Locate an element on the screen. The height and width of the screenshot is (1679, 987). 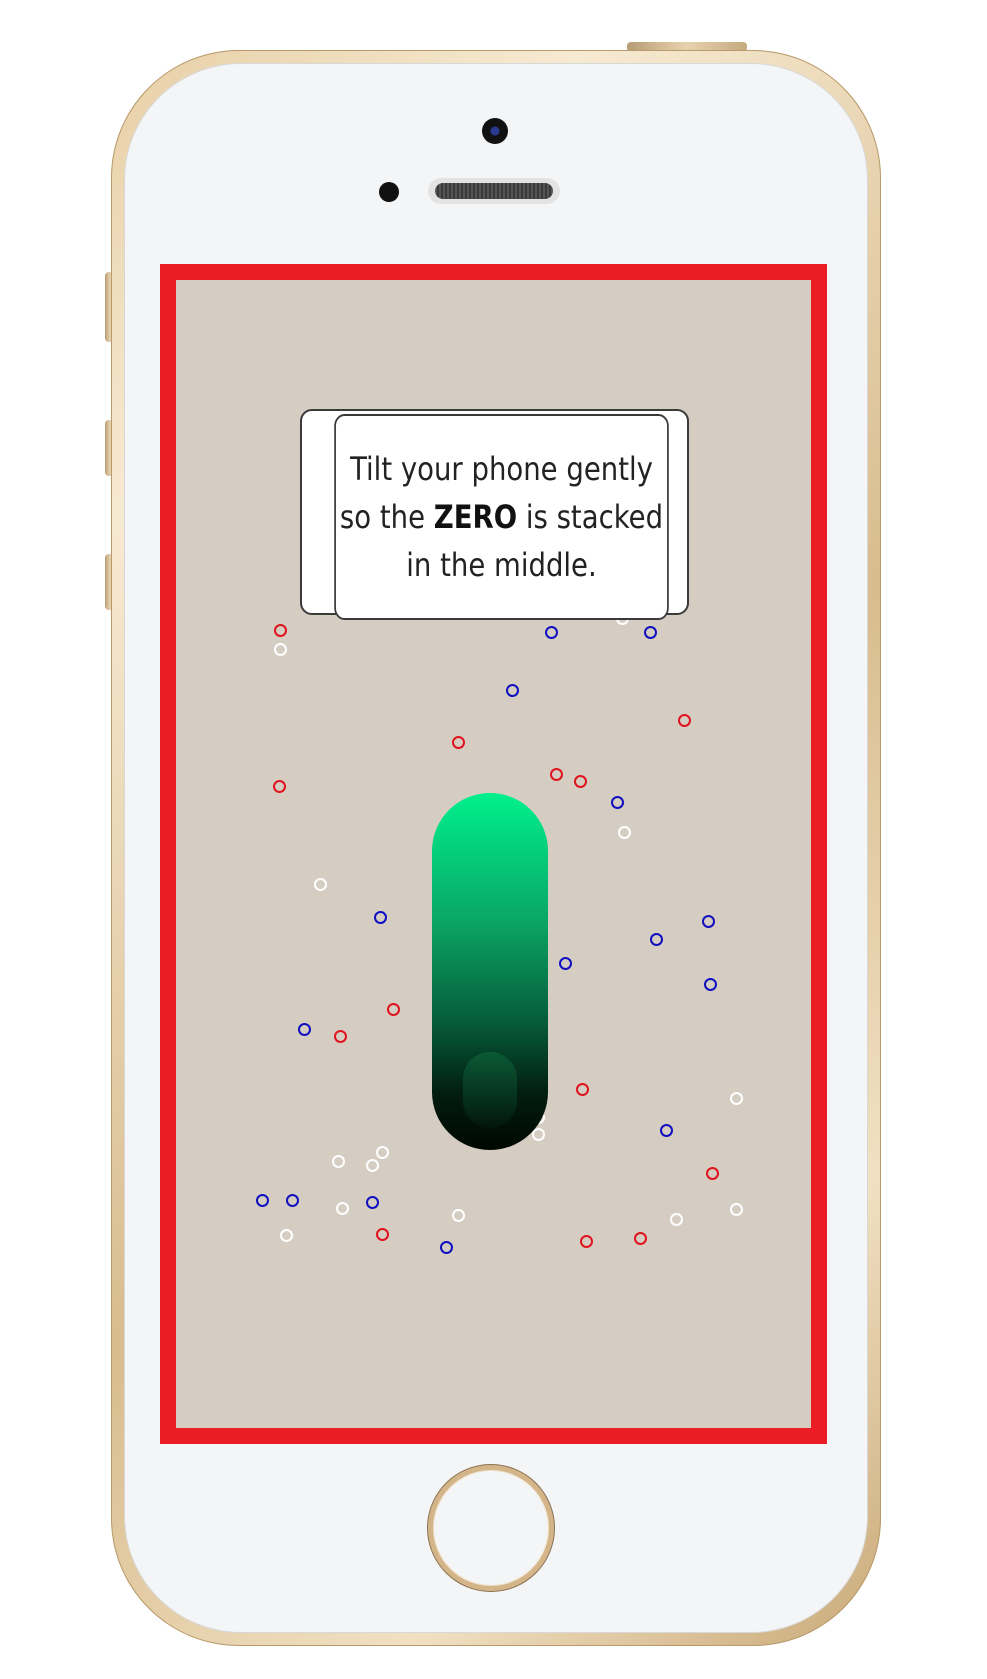
zero-capsule-hole is located at coordinates (490, 1090).